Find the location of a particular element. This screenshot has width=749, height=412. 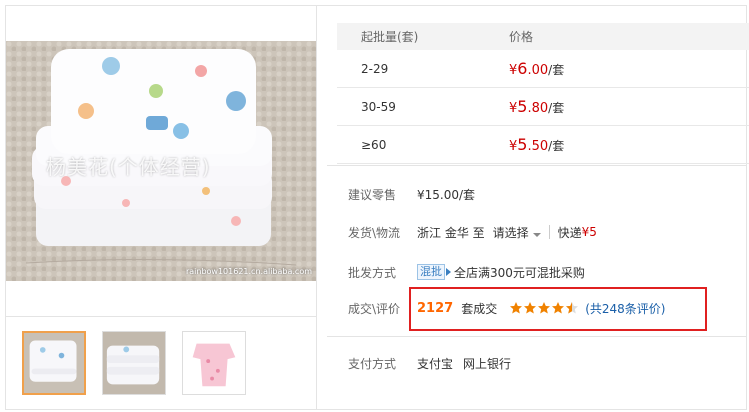

retail-value: ¥15.00/套 is located at coordinates (446, 194).